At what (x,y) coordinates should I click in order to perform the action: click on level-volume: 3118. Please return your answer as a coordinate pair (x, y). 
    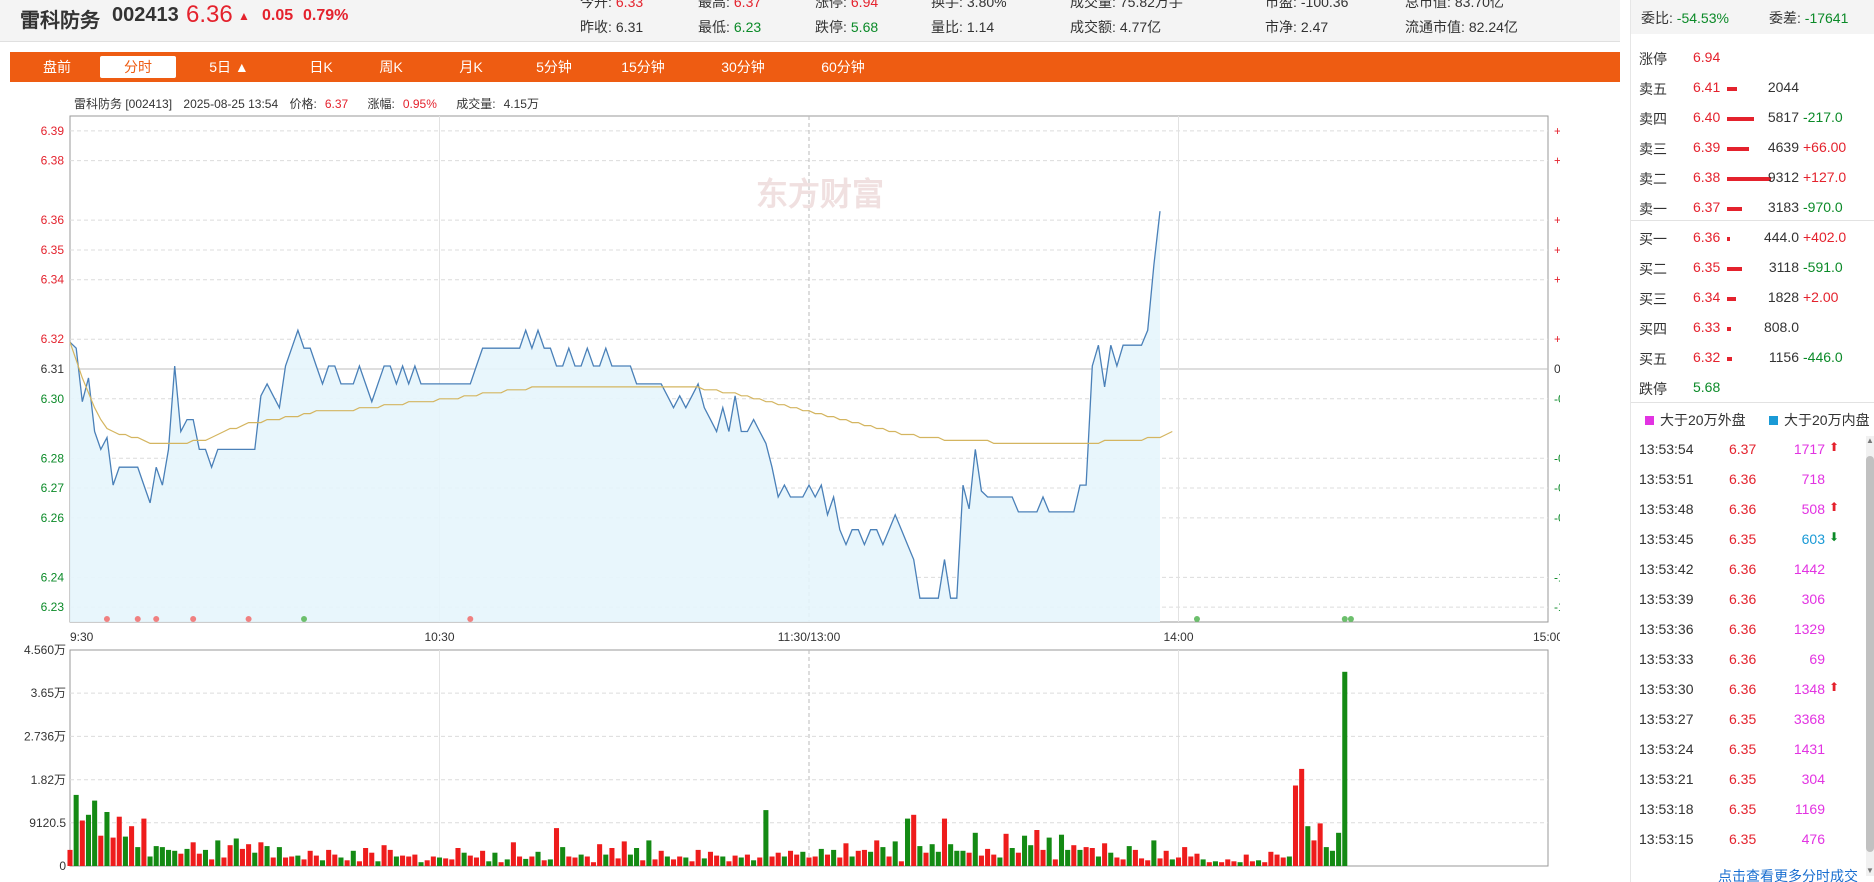
    Looking at the image, I should click on (1783, 267).